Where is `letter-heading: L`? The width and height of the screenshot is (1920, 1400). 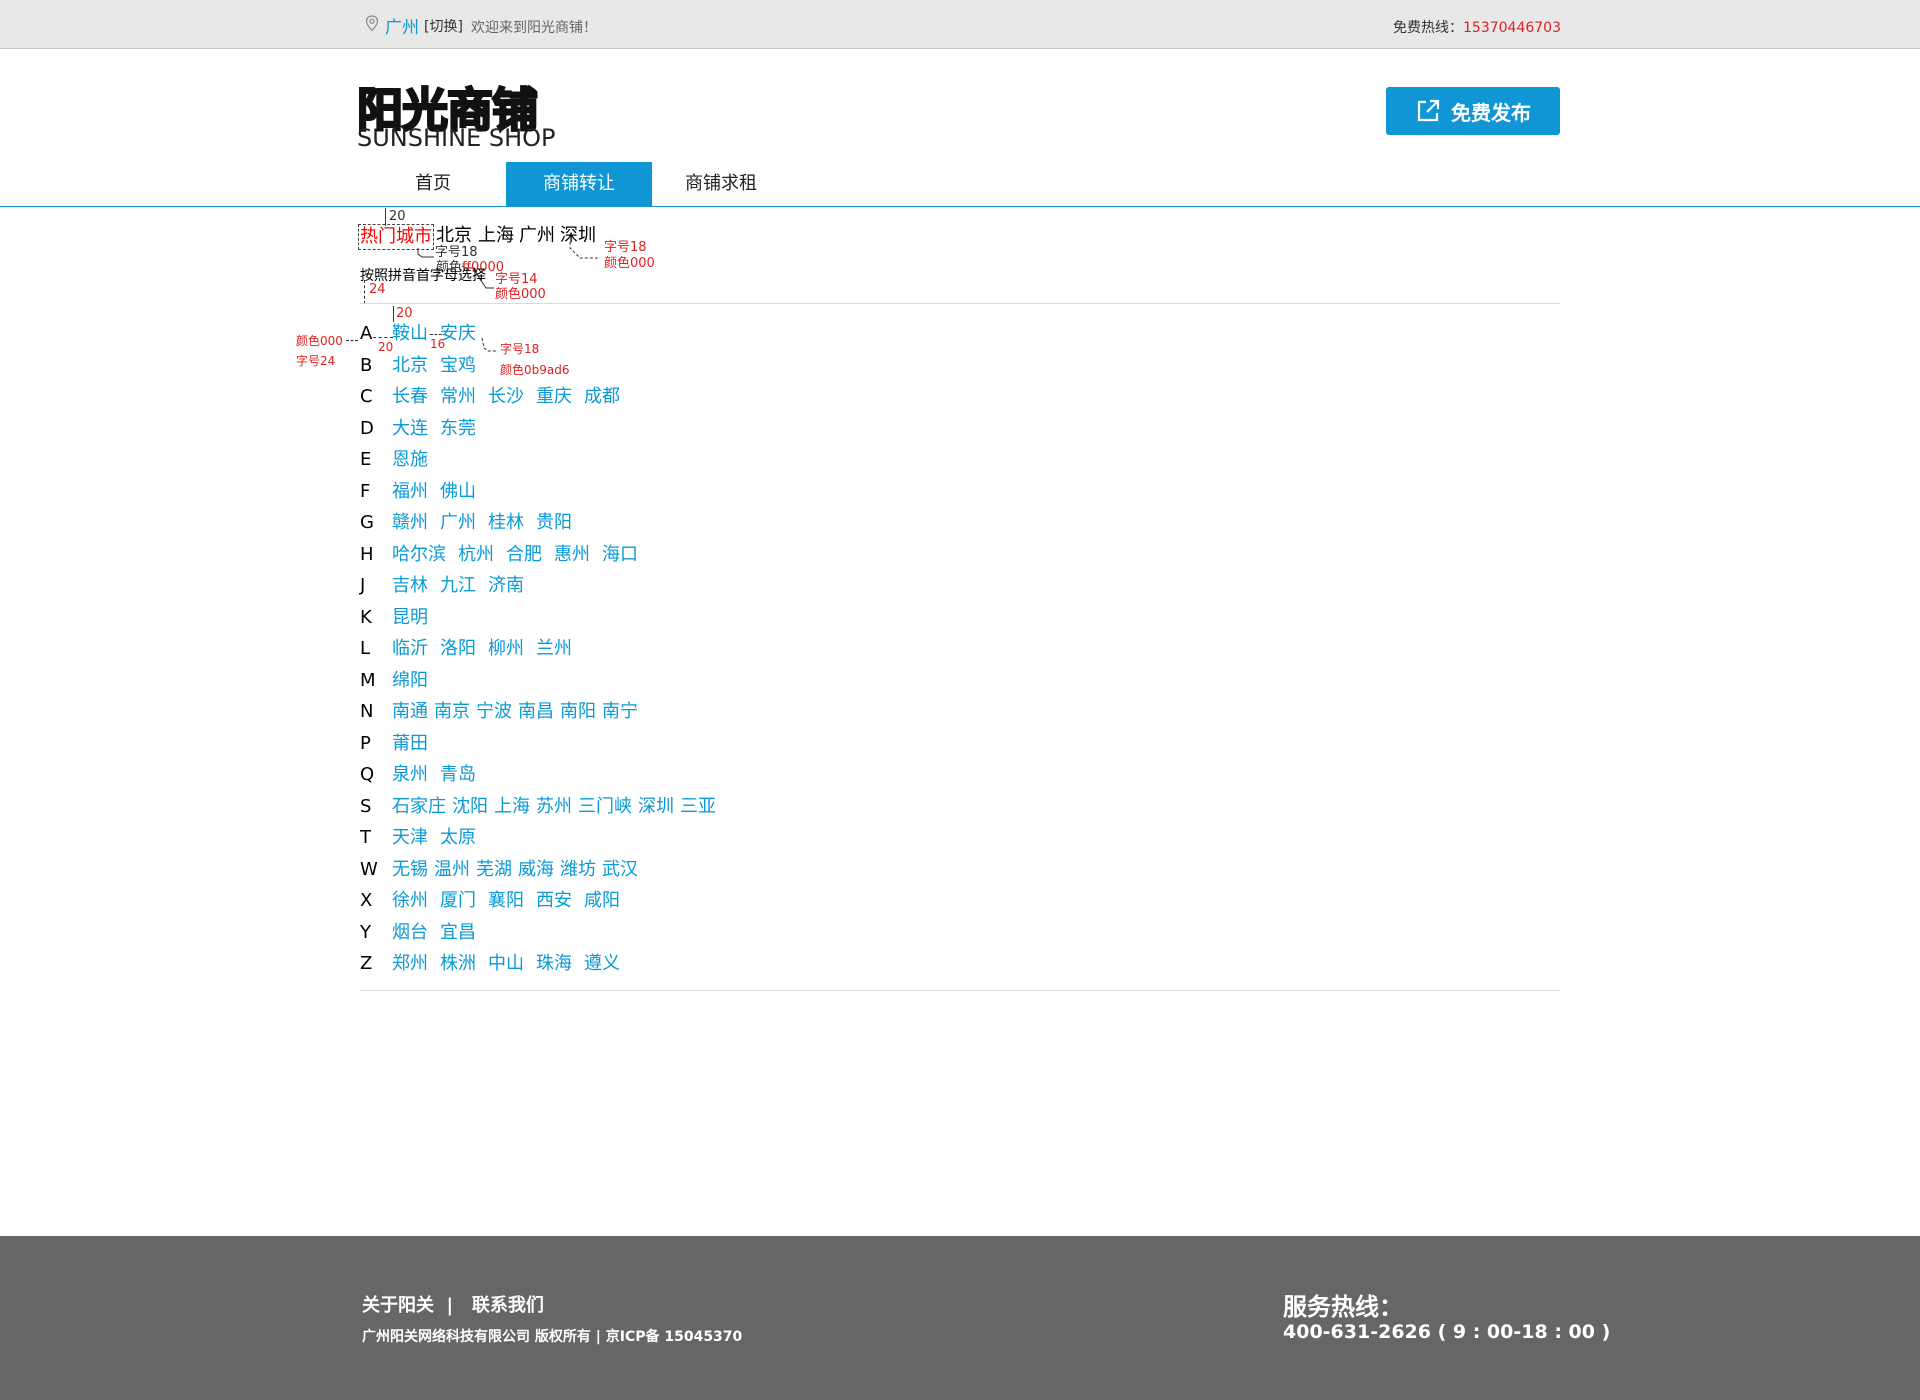
letter-heading: L is located at coordinates (365, 648).